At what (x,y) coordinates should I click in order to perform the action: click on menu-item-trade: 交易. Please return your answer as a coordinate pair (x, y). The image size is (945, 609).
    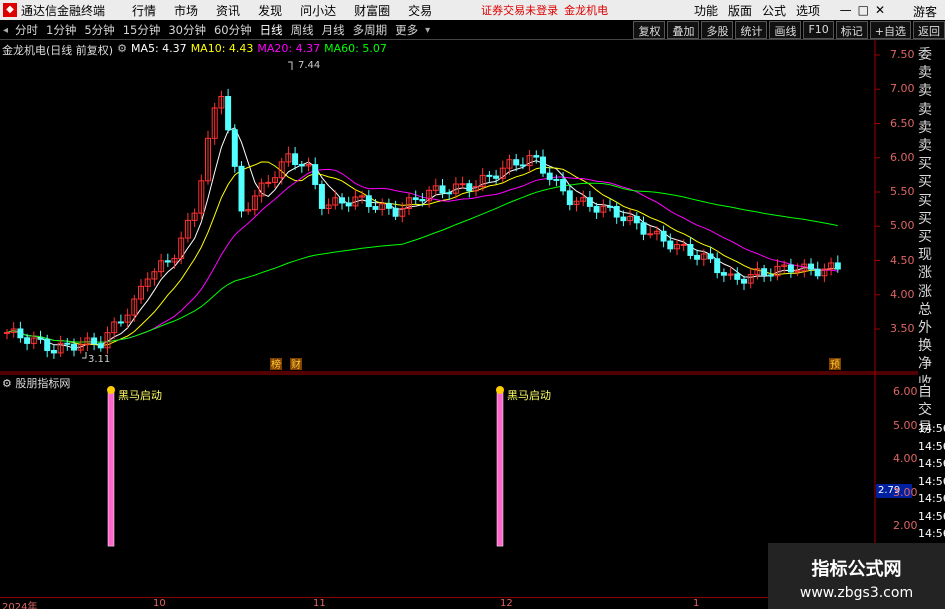
    Looking at the image, I should click on (420, 10).